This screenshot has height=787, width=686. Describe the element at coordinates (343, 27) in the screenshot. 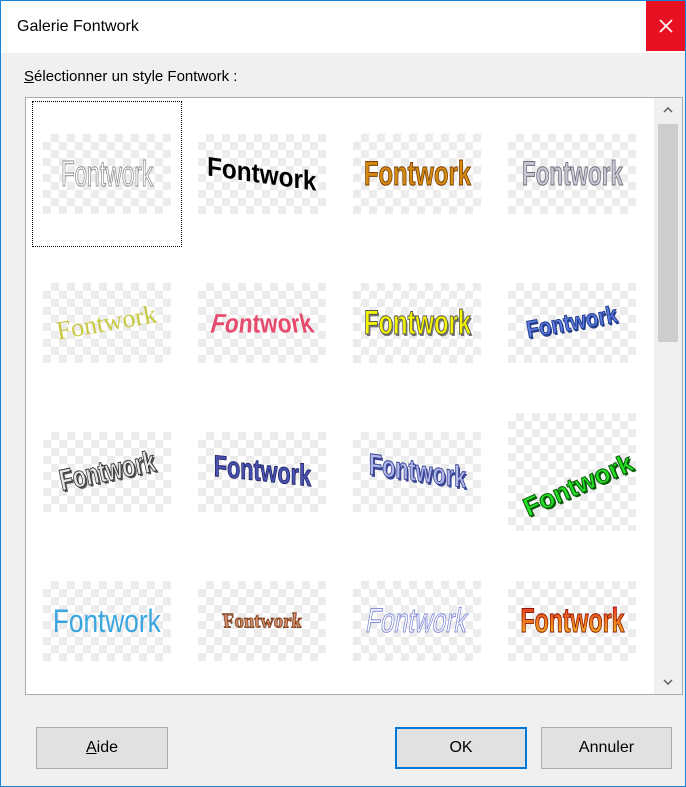

I see `title-bar: Galerie Fontwork` at that location.